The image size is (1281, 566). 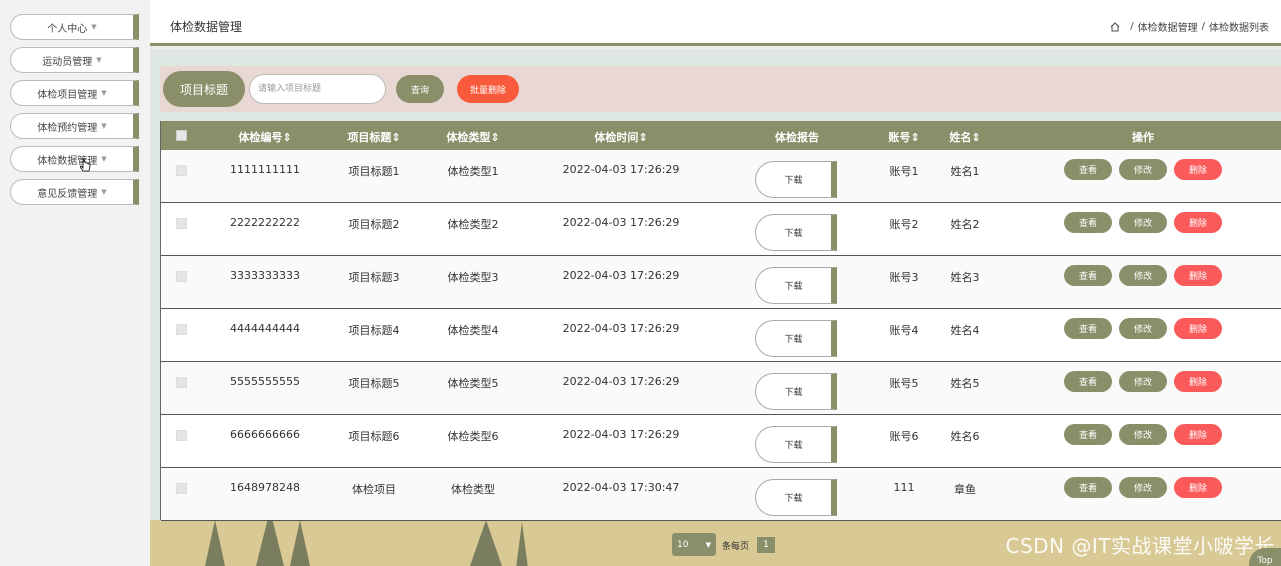 I want to click on sidebar-item-personal-center: 个人中心 ▼, so click(x=74, y=27).